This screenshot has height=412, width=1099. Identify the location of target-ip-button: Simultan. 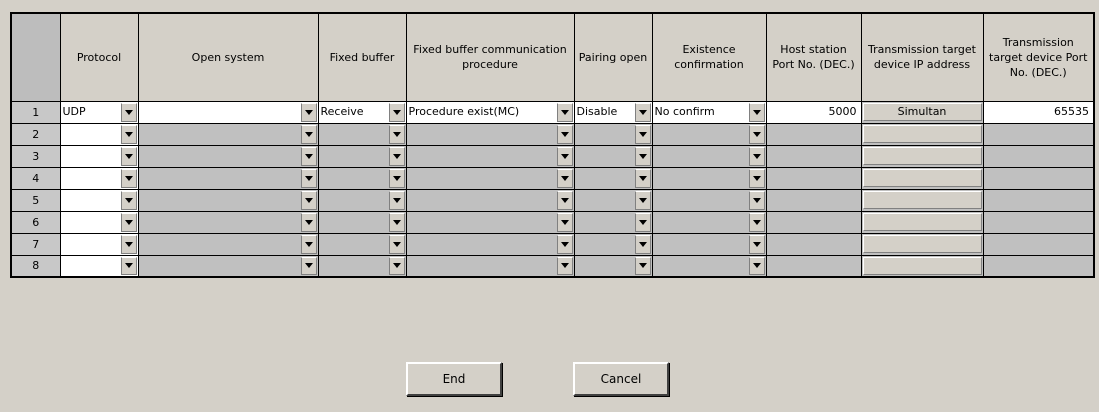
(922, 112).